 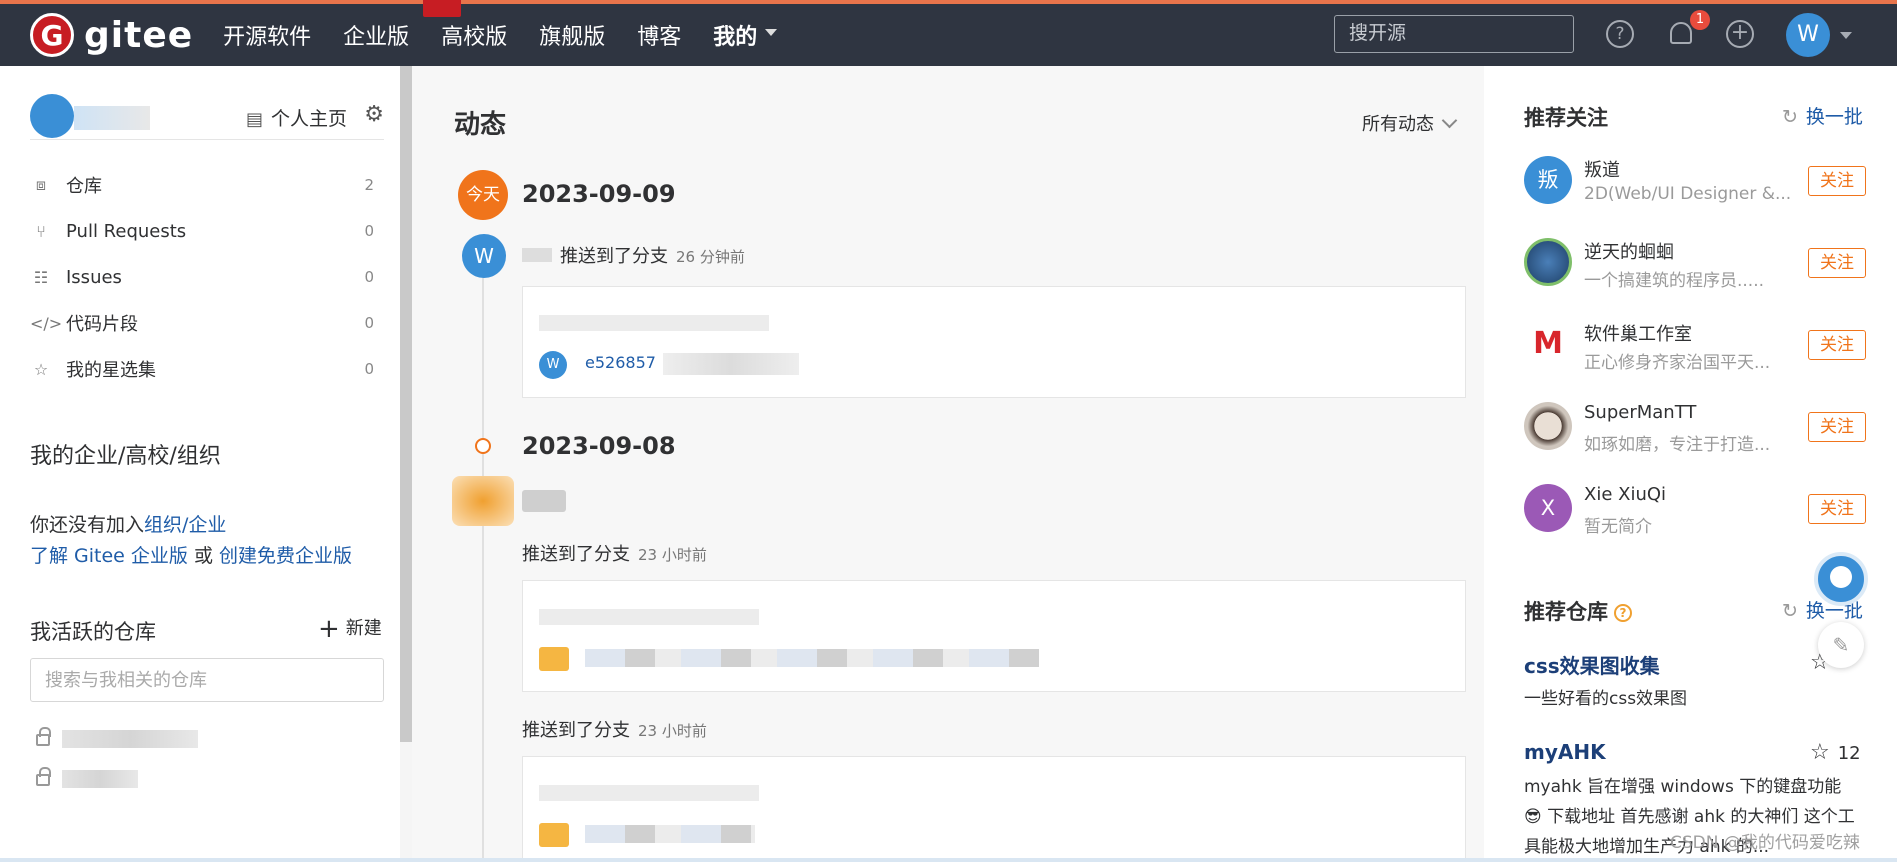 What do you see at coordinates (731, 364) in the screenshot?
I see `commit-message-redacted` at bounding box center [731, 364].